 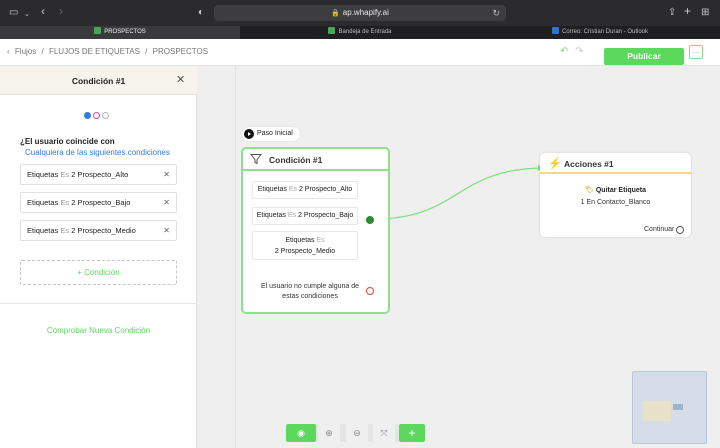 I want to click on condition-node-title: Condición #1, so click(x=296, y=160).